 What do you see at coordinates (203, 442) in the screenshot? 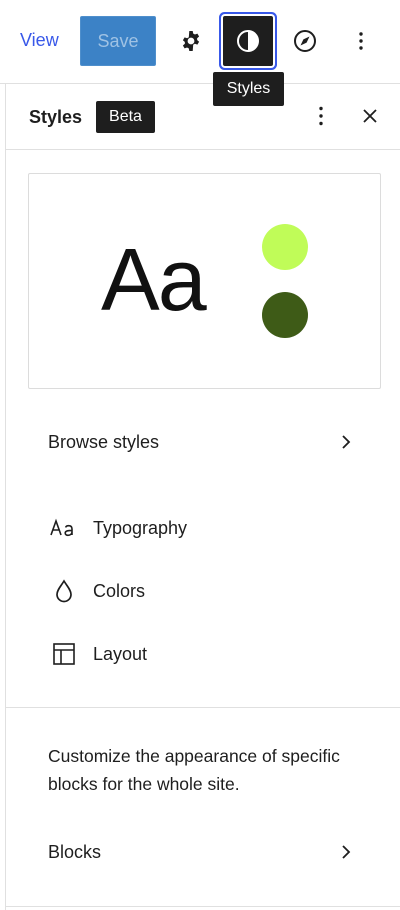
I see `browse-styles-item: Browse styles` at bounding box center [203, 442].